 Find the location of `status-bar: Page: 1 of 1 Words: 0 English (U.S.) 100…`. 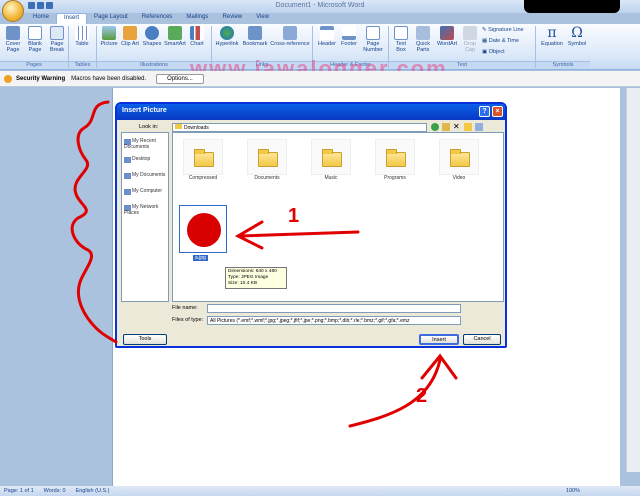

status-bar: Page: 1 of 1 Words: 0 English (U.S.) 100… is located at coordinates (320, 491).